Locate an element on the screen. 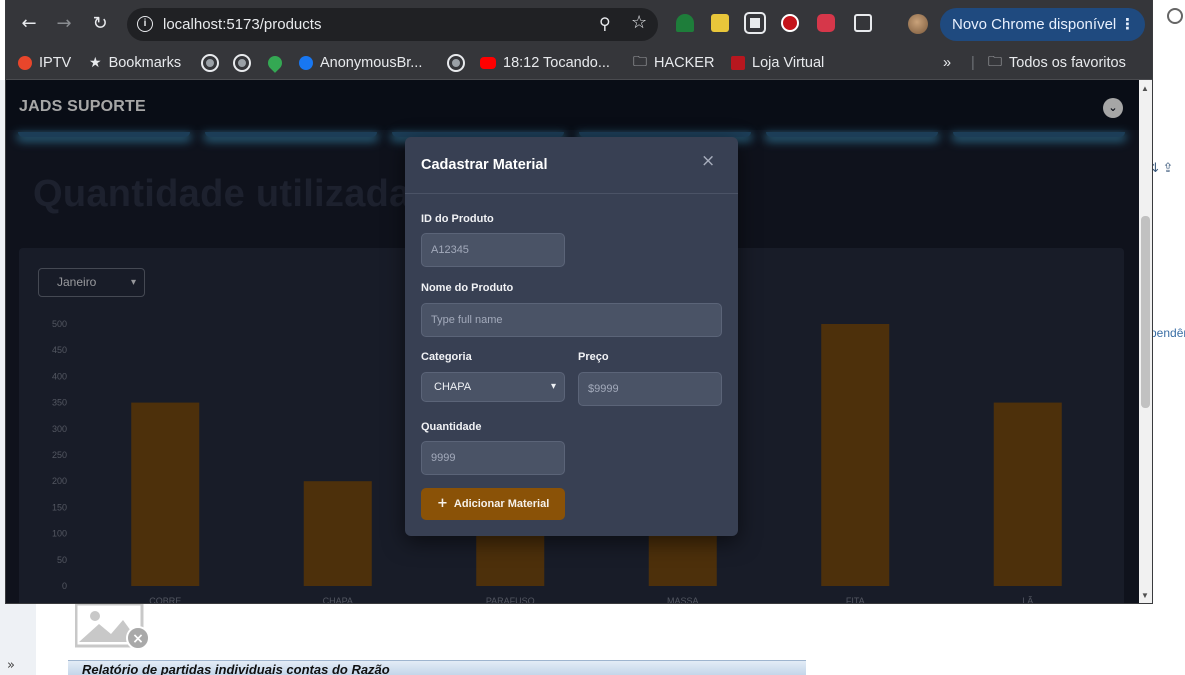 The height and width of the screenshot is (675, 1185). scrollbar-thumb is located at coordinates (1145, 312).